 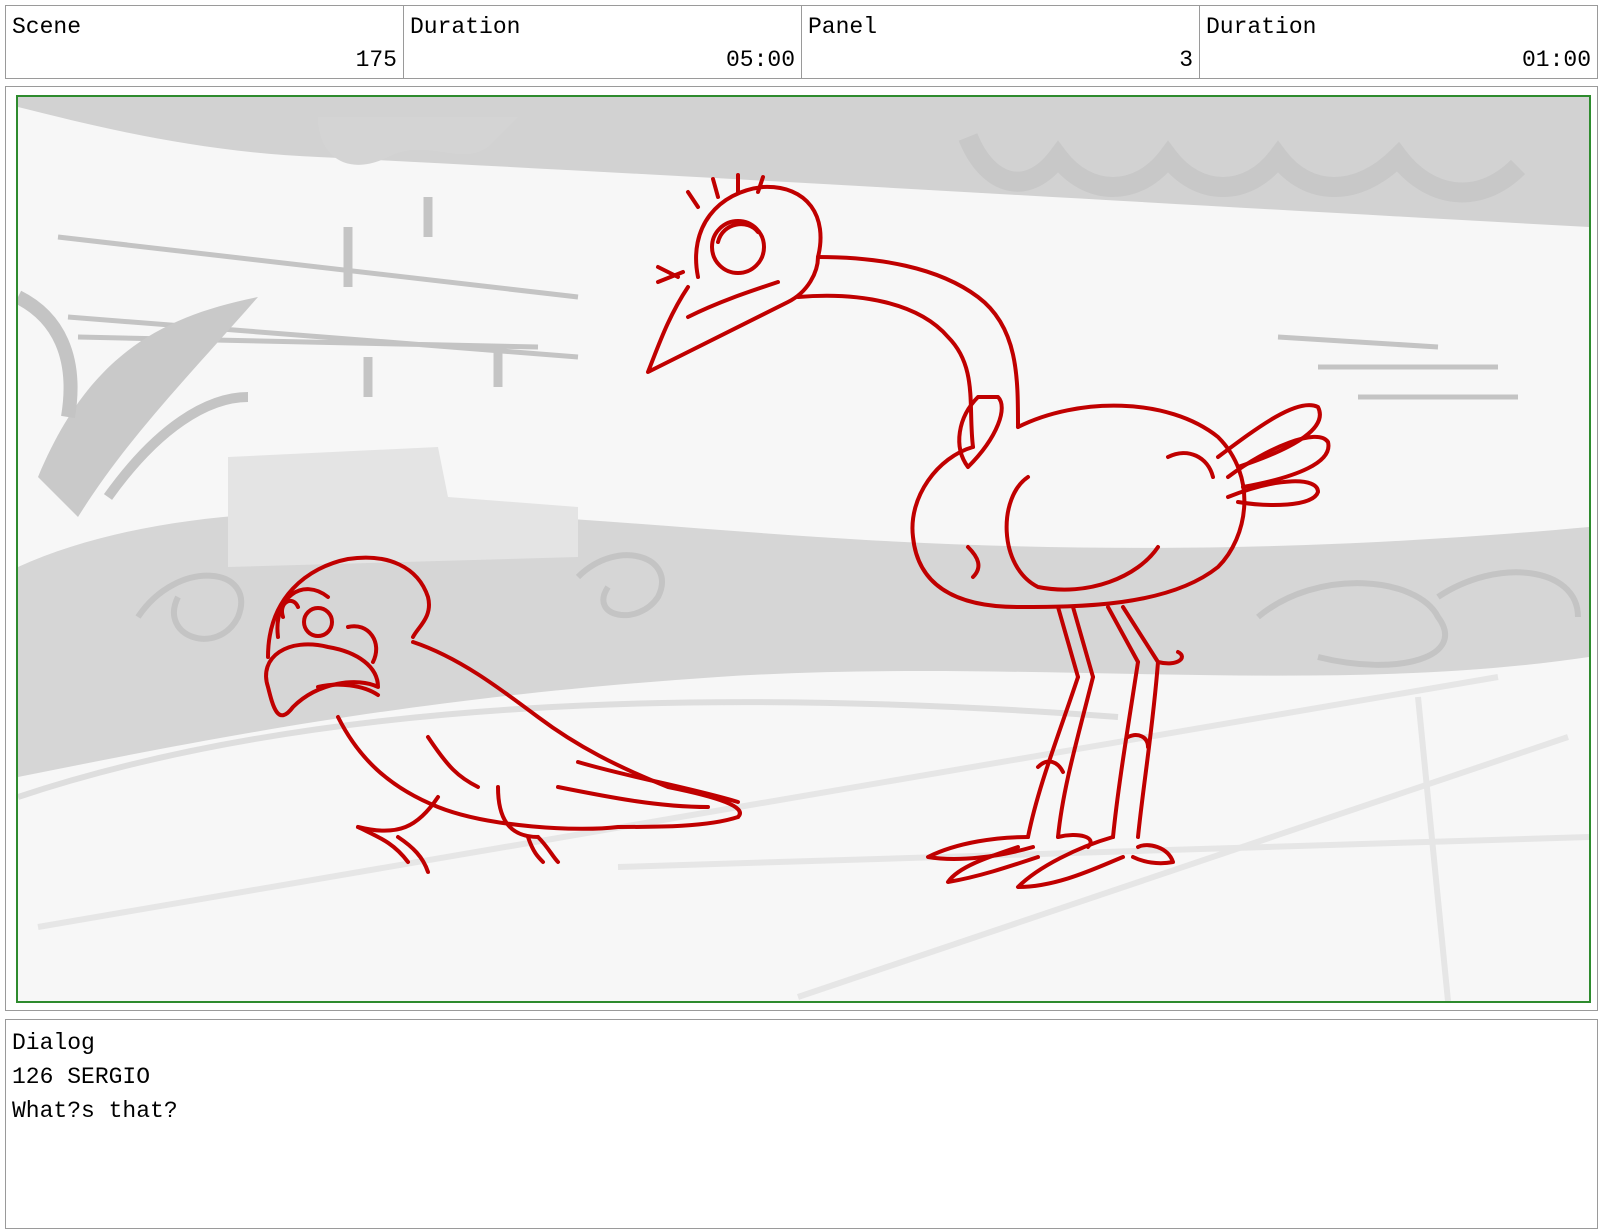 I want to click on panel-duration-value: 01:00, so click(x=1556, y=60).